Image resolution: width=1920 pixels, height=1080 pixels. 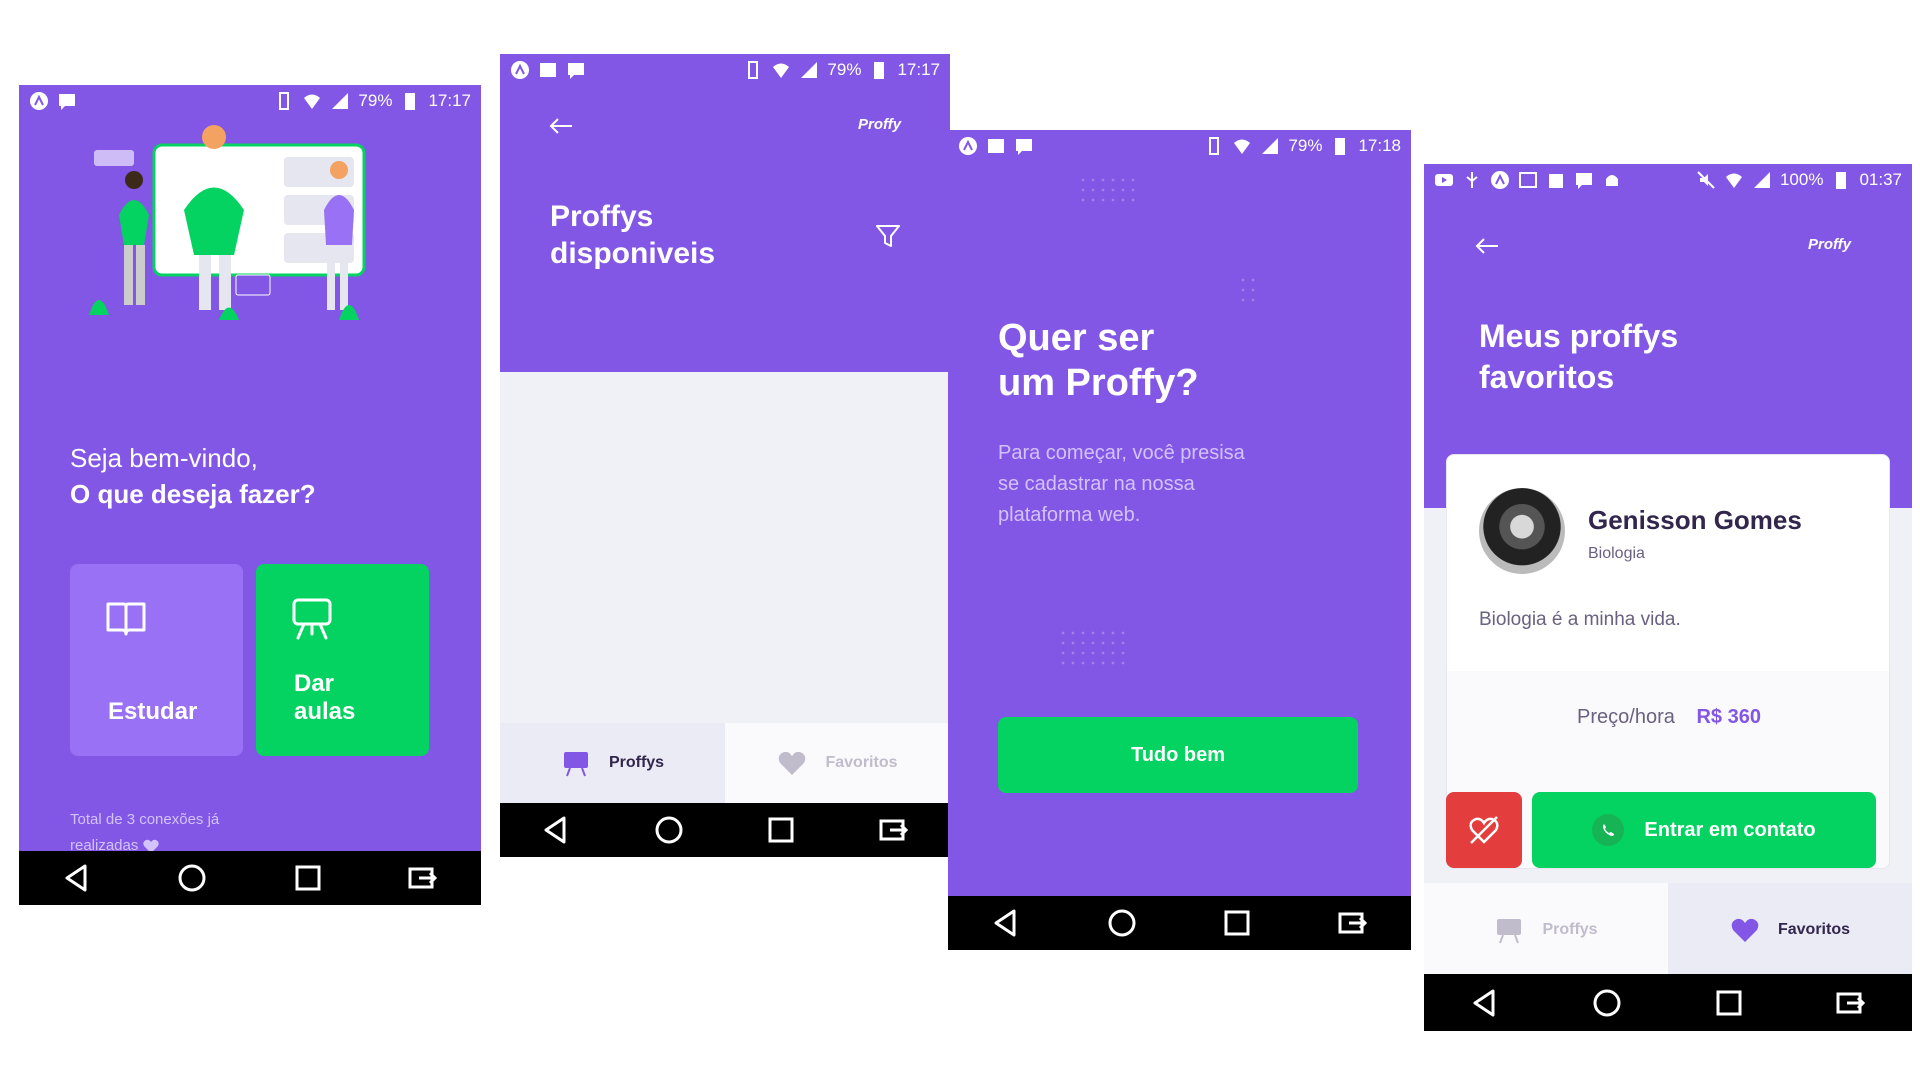 What do you see at coordinates (1472, 180) in the screenshot?
I see `usb-icon` at bounding box center [1472, 180].